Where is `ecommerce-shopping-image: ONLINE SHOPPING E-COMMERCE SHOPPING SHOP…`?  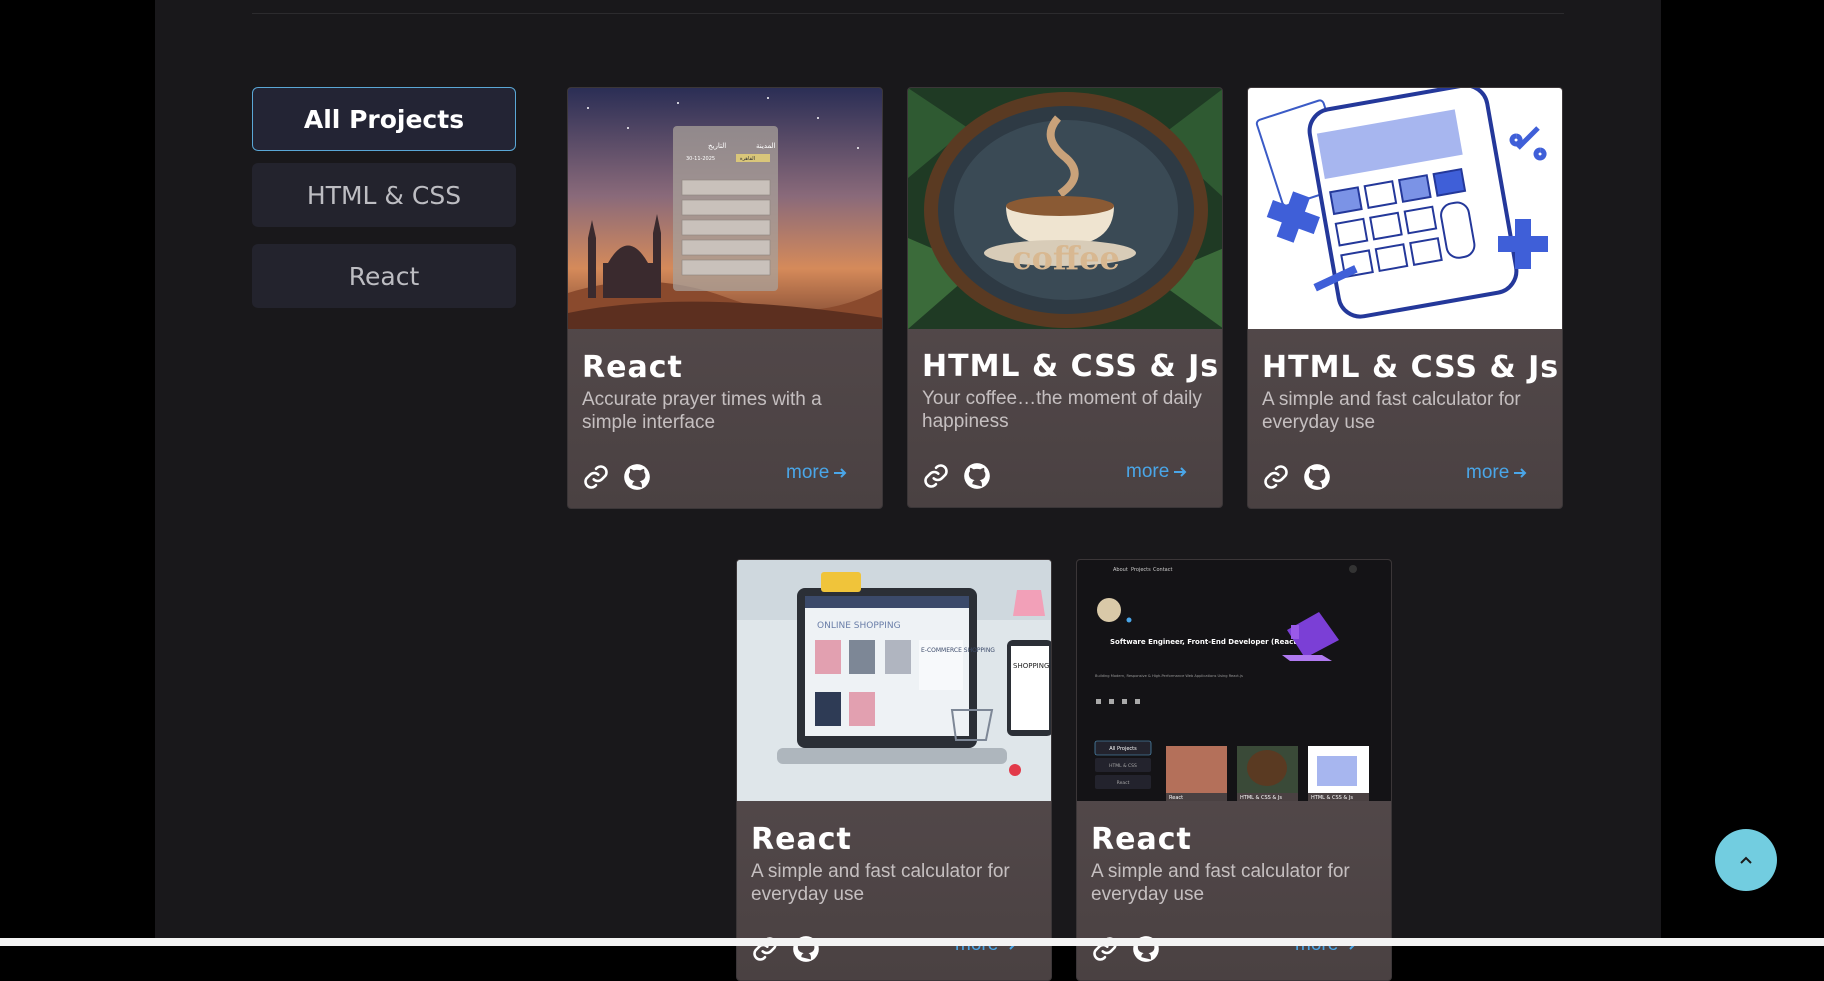
ecommerce-shopping-image: ONLINE SHOPPING E-COMMERCE SHOPPING SHOP… is located at coordinates (894, 680).